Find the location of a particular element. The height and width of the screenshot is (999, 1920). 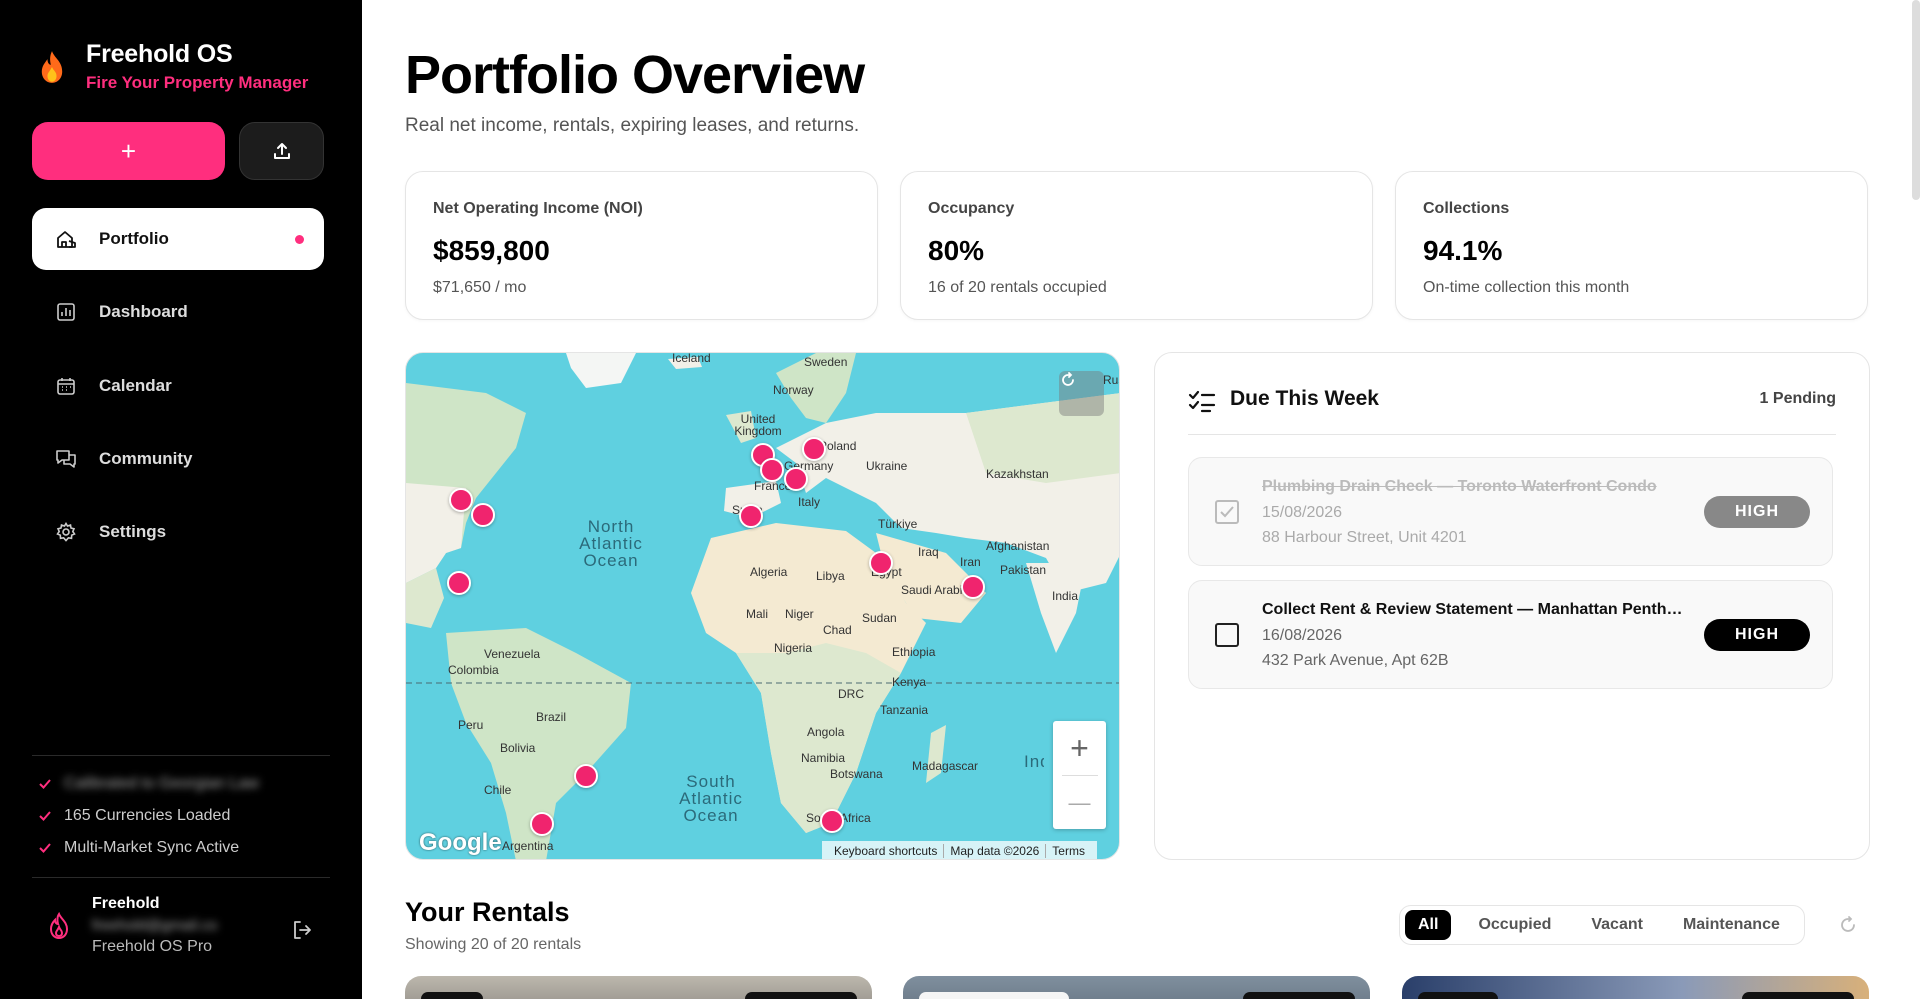

brand: Freehold OS Fire Your Property Manager is located at coordinates (173, 66).